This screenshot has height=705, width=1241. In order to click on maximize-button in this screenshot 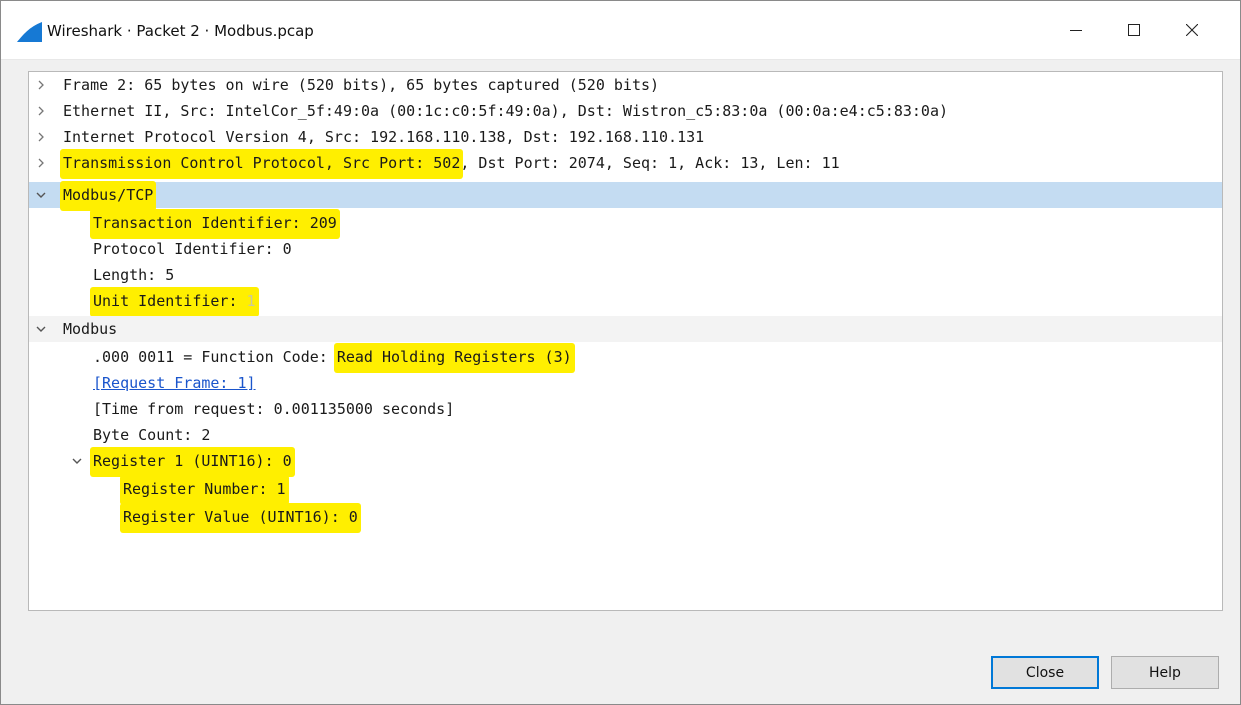, I will do `click(1134, 30)`.